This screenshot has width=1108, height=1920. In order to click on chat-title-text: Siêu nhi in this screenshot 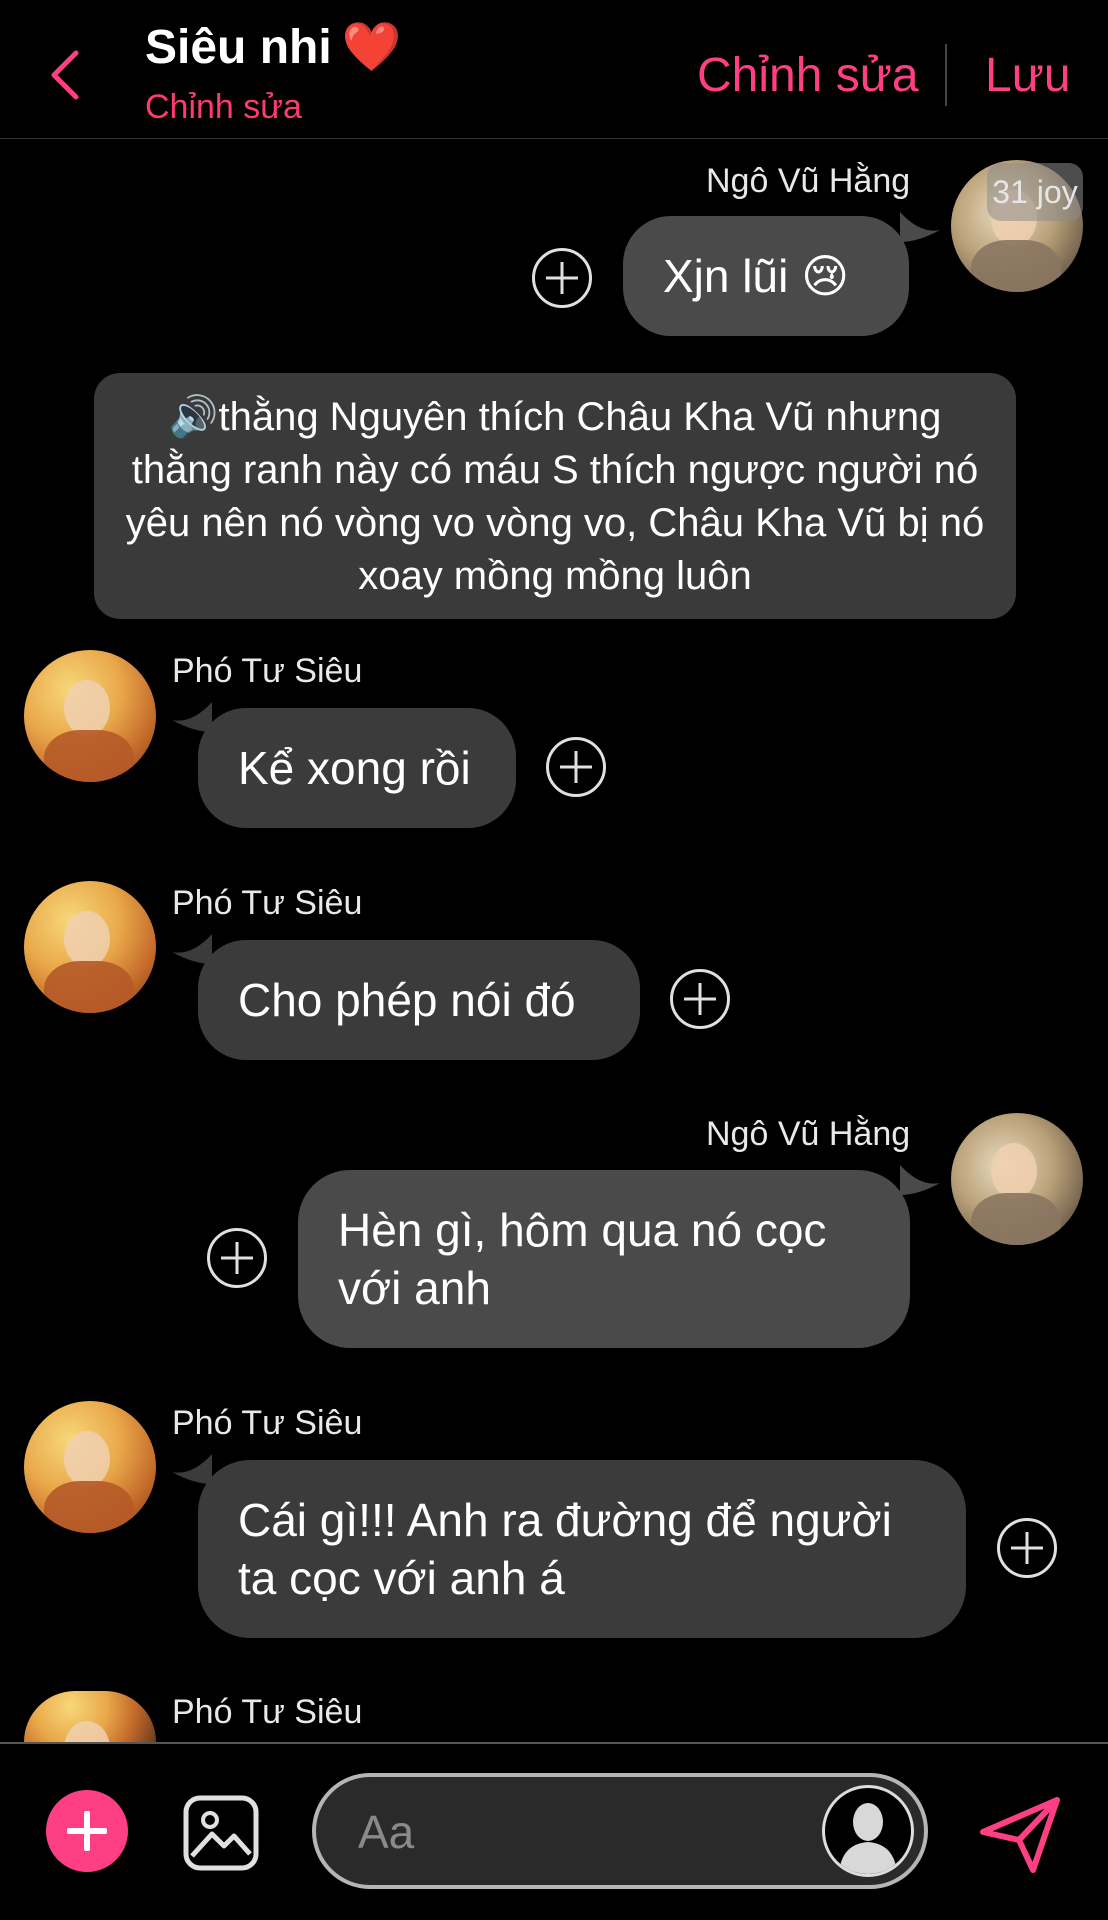, I will do `click(238, 47)`.